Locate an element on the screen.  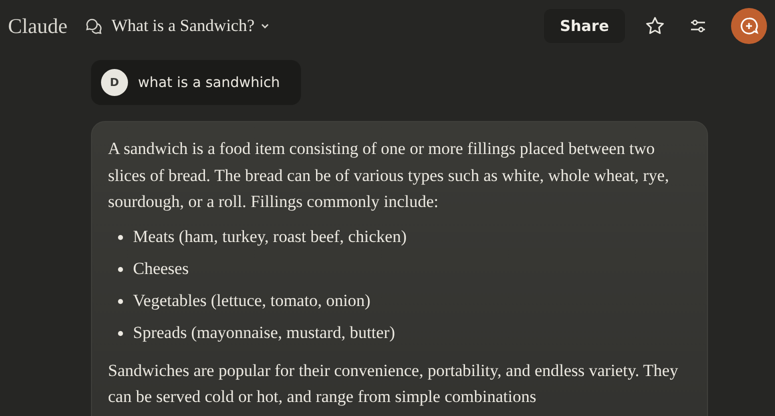
reply-paragraph: Sandwiches are popular for their convenience, portability, and endless variety. They can be served cold or hot, and range from simple combinations is located at coordinates (394, 384).